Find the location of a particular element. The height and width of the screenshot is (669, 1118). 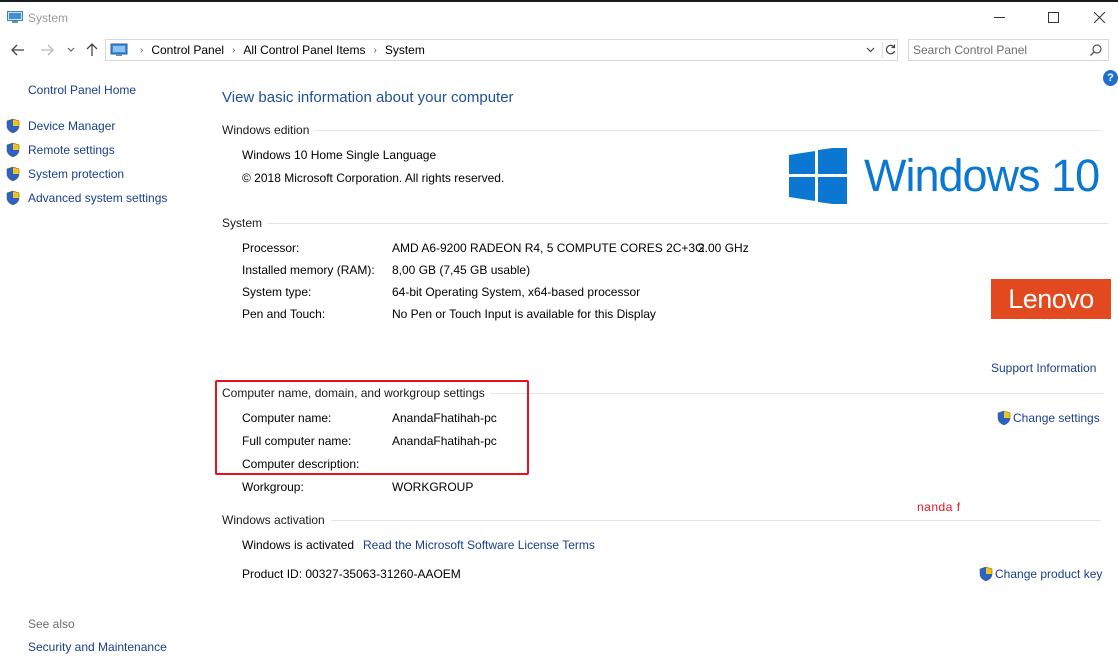

minimize-icon is located at coordinates (999, 17).